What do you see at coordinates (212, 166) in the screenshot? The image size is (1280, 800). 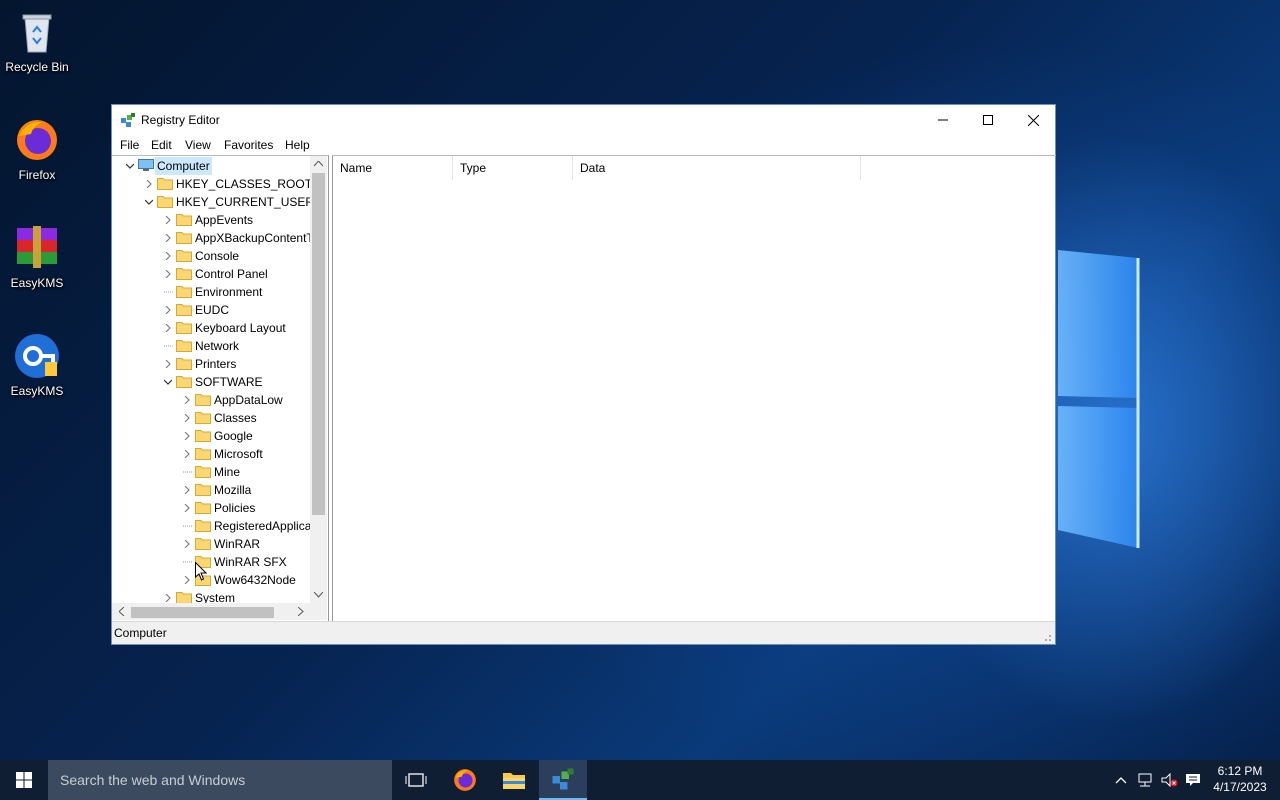 I see `tree-node: Computer` at bounding box center [212, 166].